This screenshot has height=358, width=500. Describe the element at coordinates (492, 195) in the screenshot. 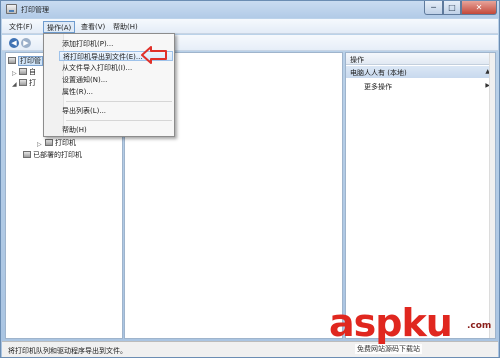

I see `actions-scrollbar` at that location.